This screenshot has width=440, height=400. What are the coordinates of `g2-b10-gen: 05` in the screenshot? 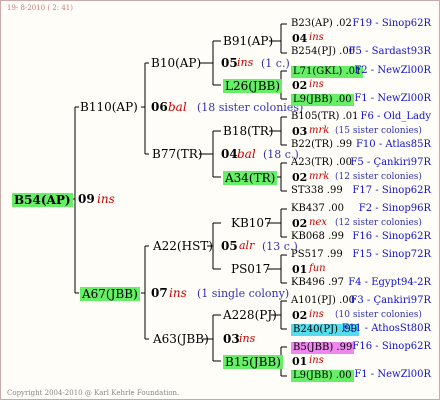 It's located at (229, 63).